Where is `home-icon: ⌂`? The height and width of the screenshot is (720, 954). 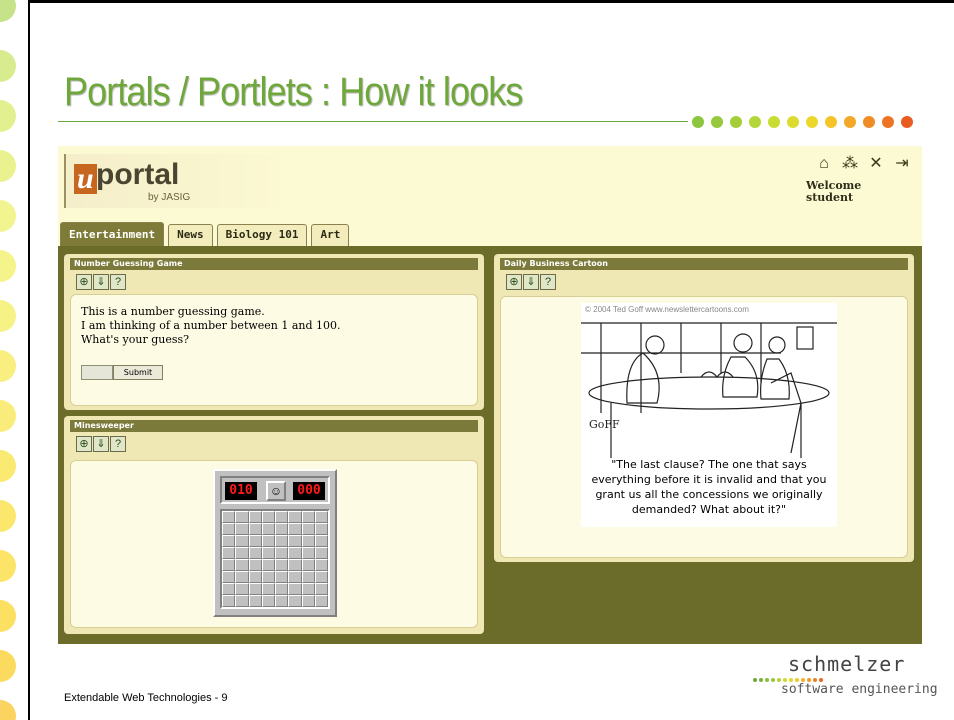 home-icon: ⌂ is located at coordinates (824, 164).